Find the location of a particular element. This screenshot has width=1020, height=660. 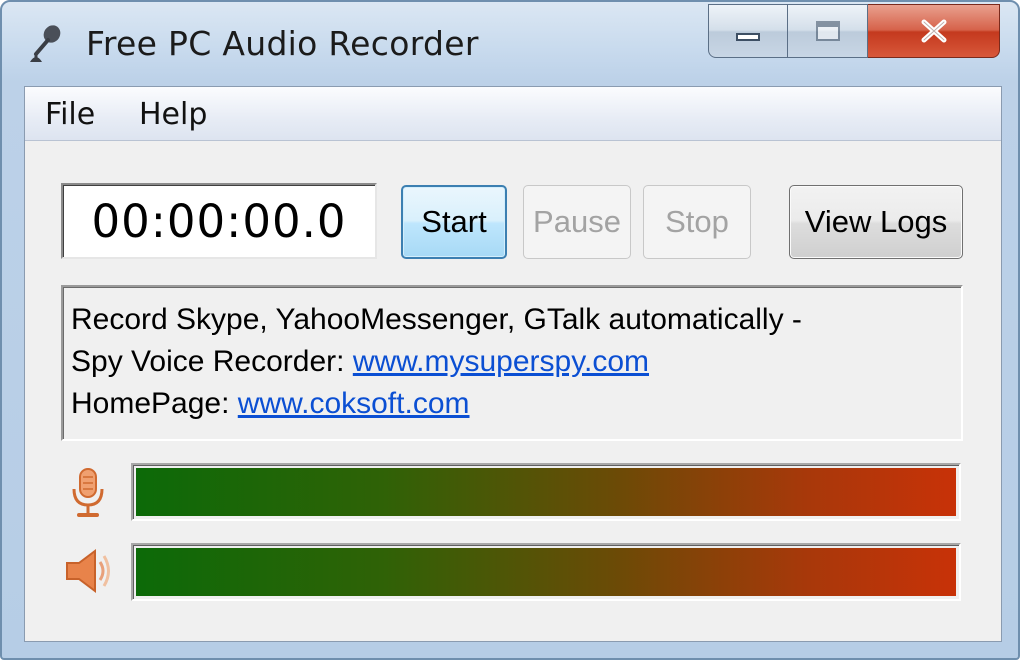

microphone-level-icon is located at coordinates (88, 492).